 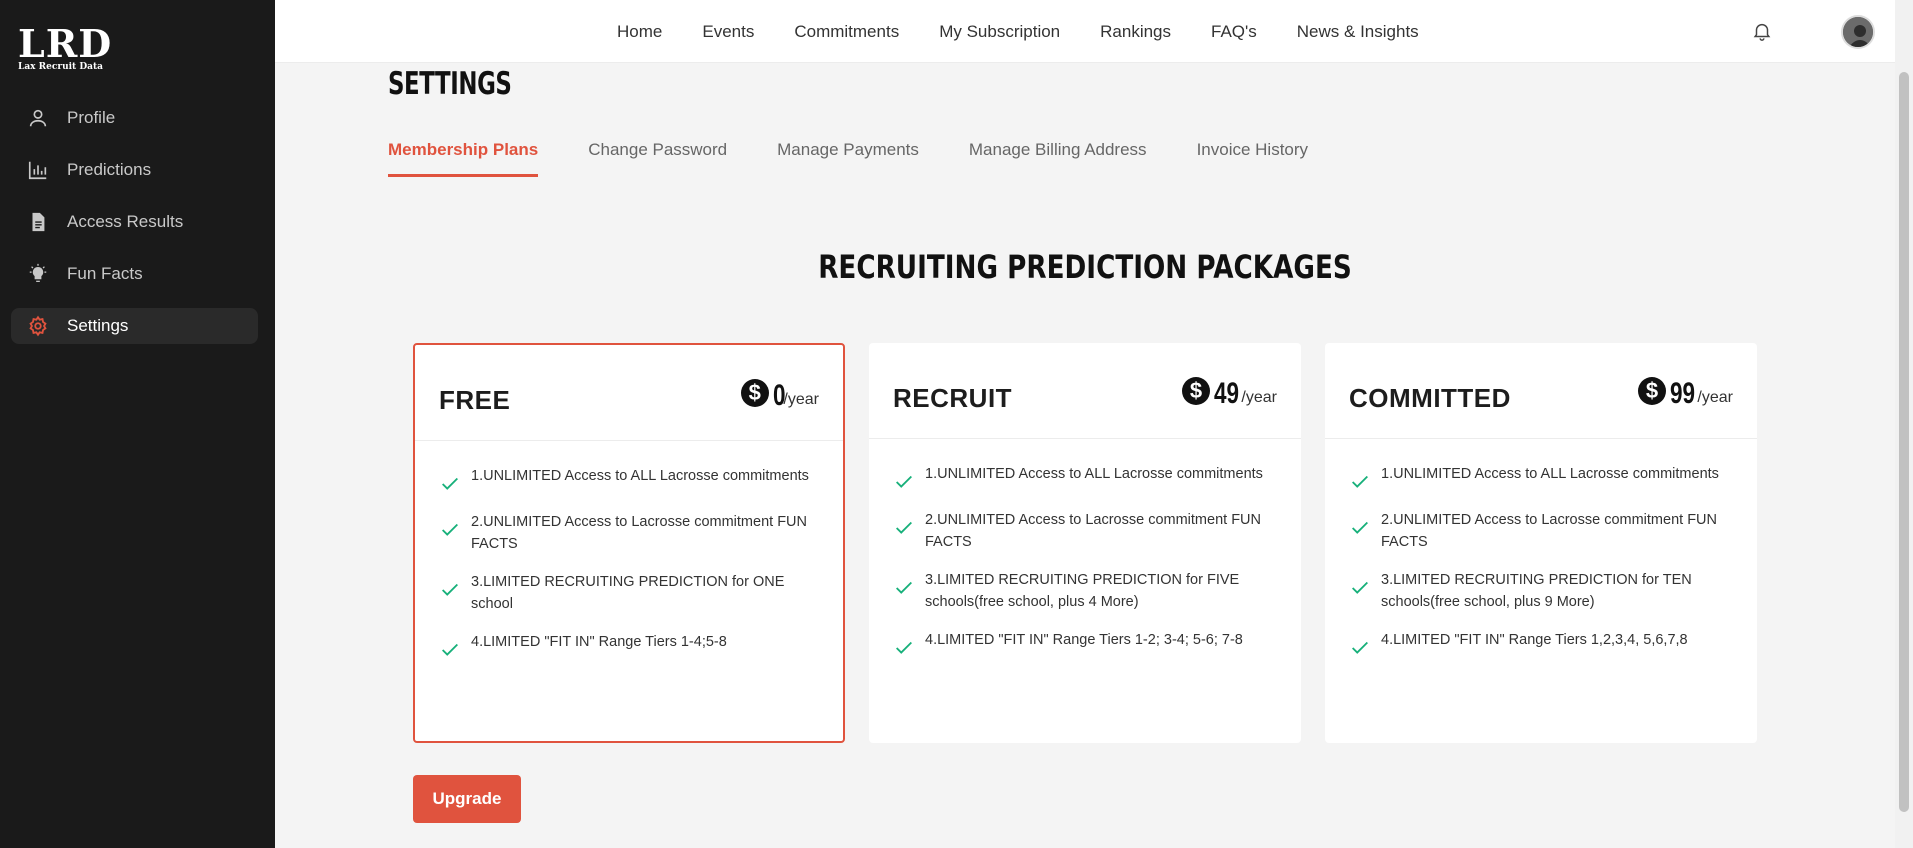 What do you see at coordinates (91, 117) in the screenshot?
I see `sidebar-item-label: Profile` at bounding box center [91, 117].